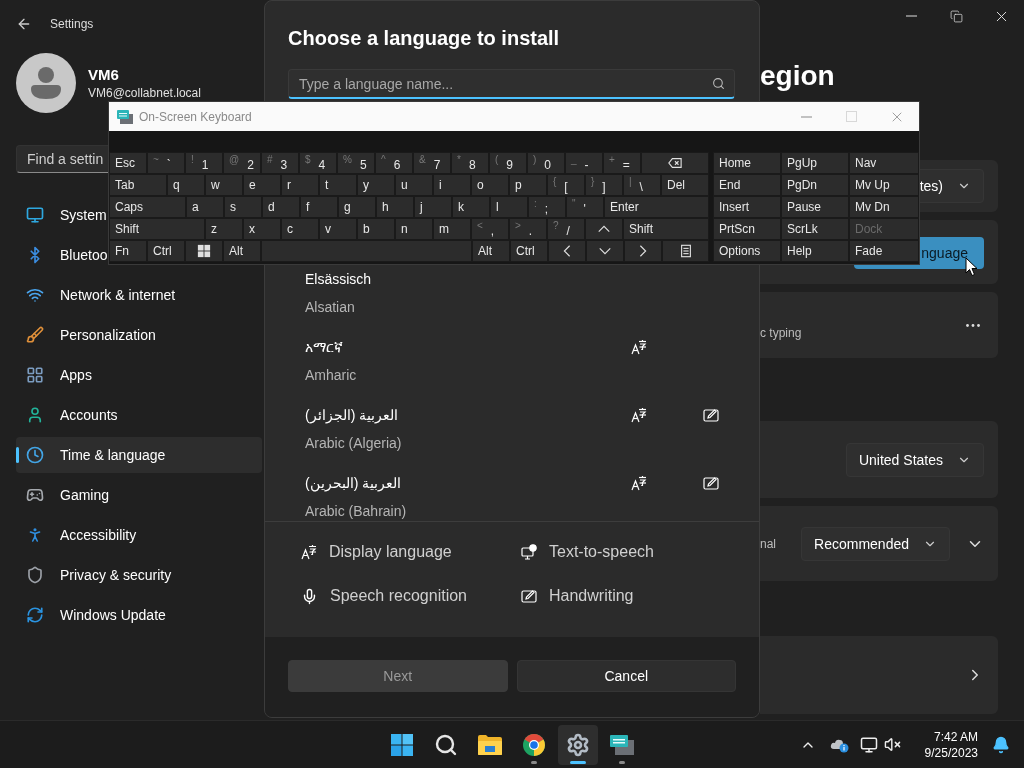 The height and width of the screenshot is (768, 1024). Describe the element at coordinates (195, 116) in the screenshot. I see `window-title: On-Screen Keyboard` at that location.